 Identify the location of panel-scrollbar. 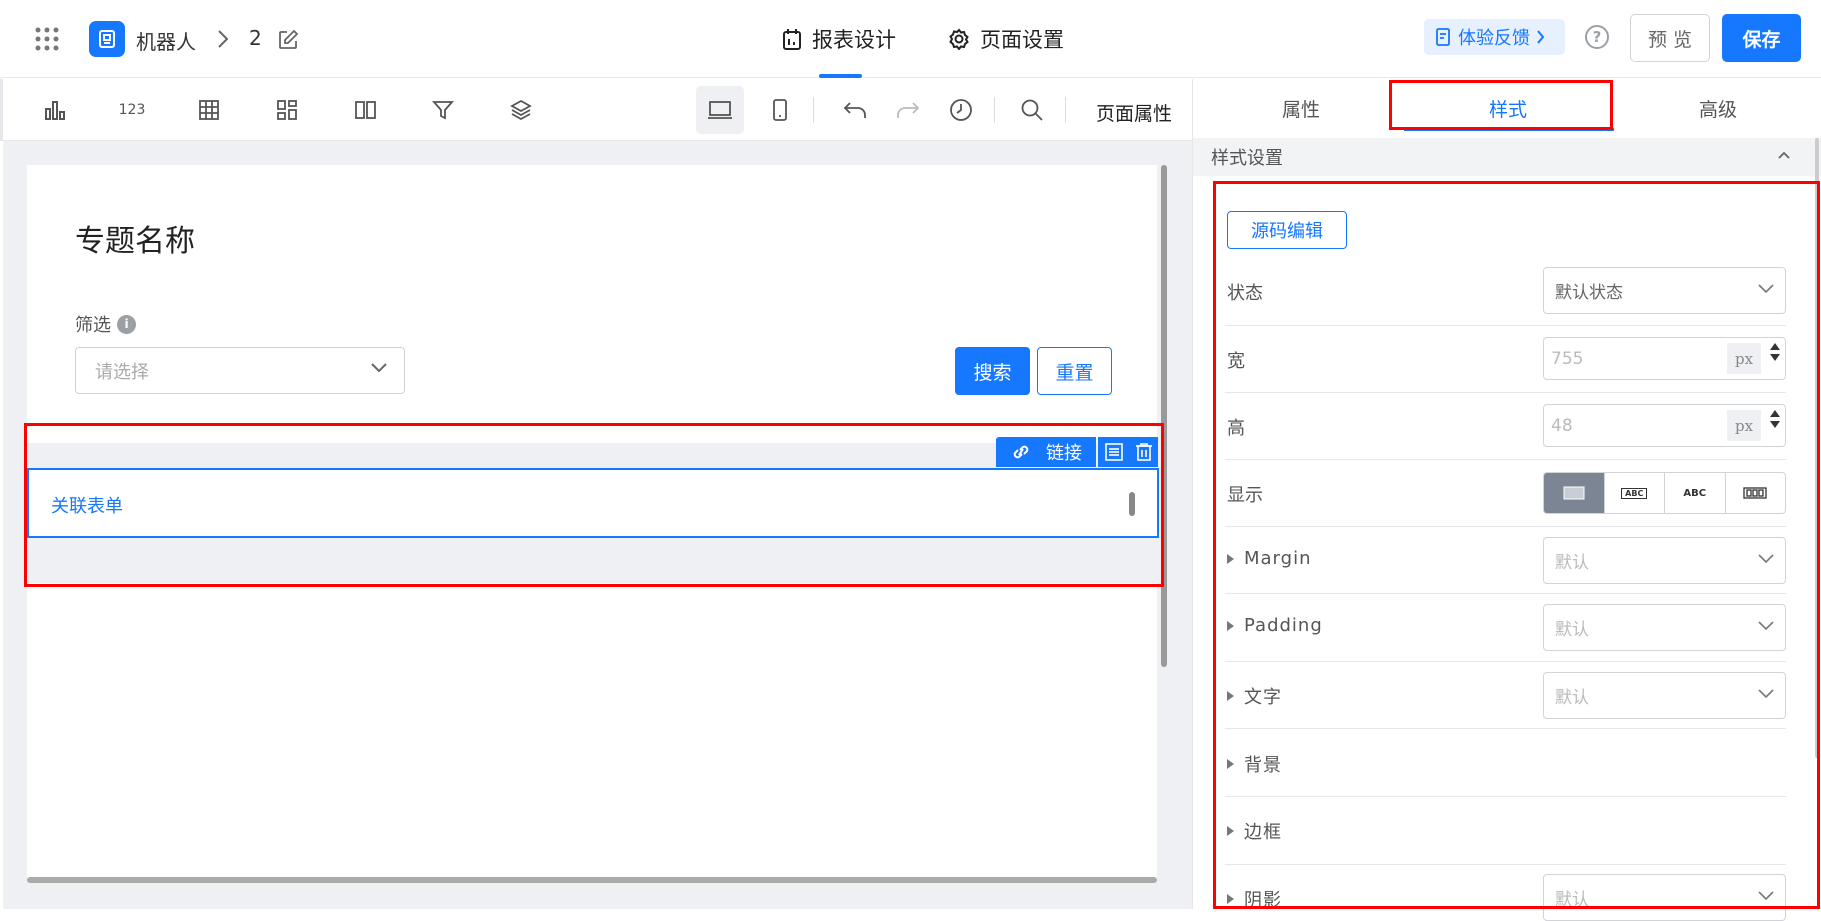
(1817, 448).